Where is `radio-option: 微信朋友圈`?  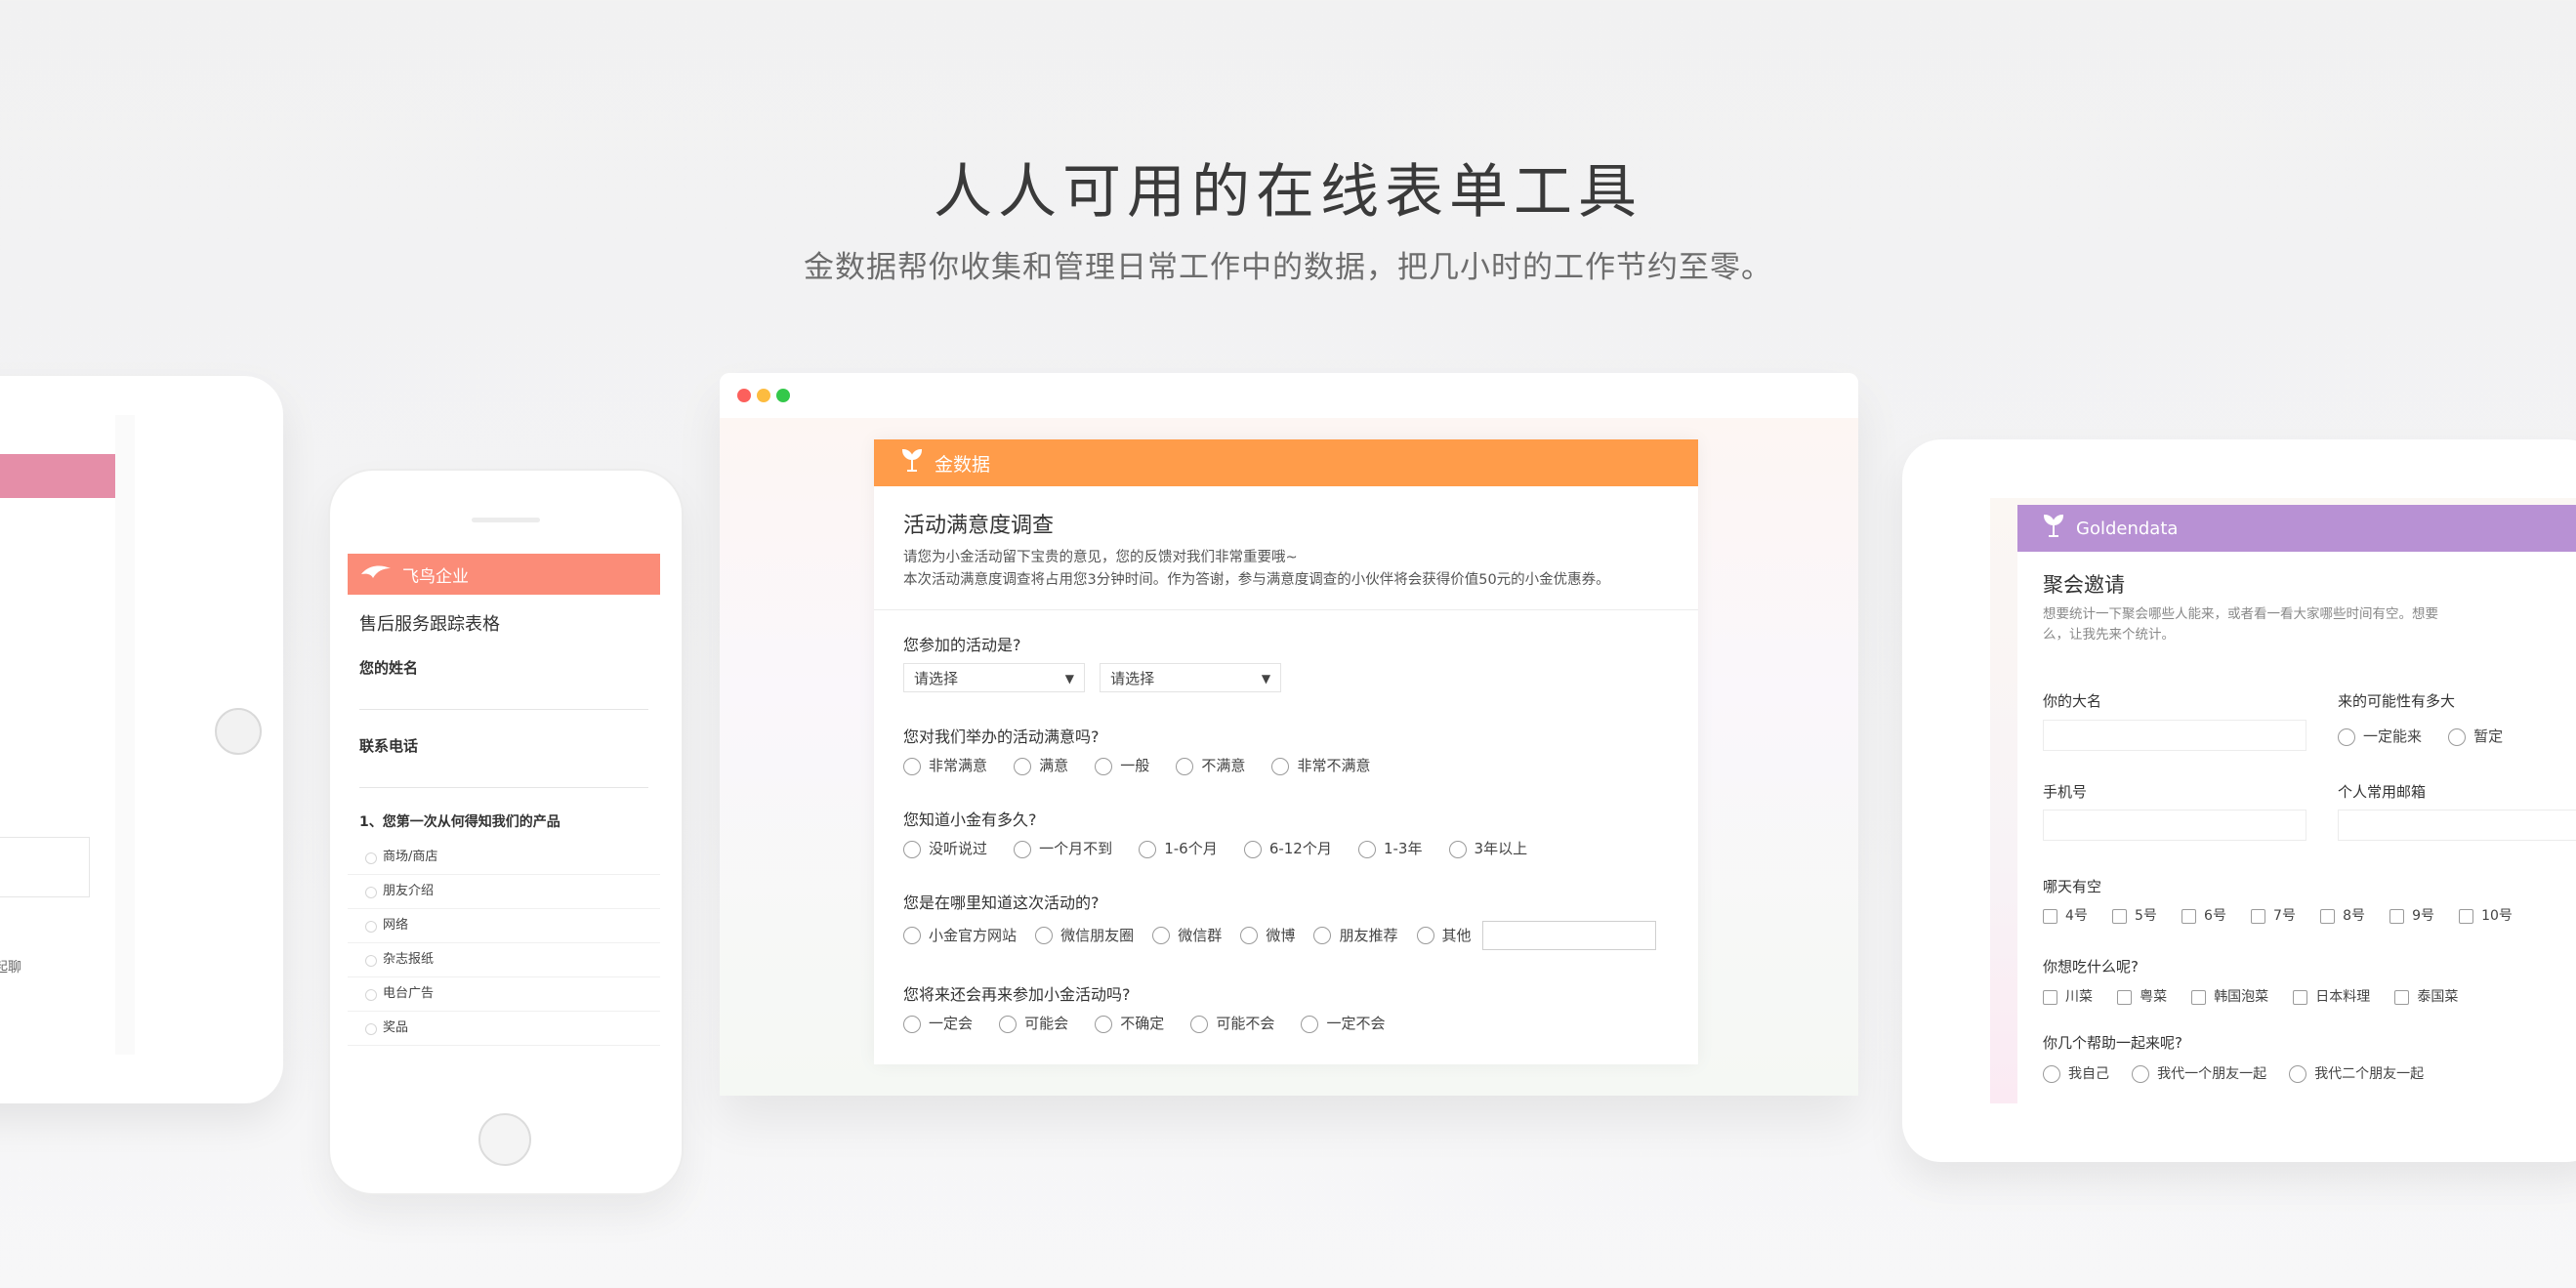 radio-option: 微信朋友圈 is located at coordinates (1085, 935).